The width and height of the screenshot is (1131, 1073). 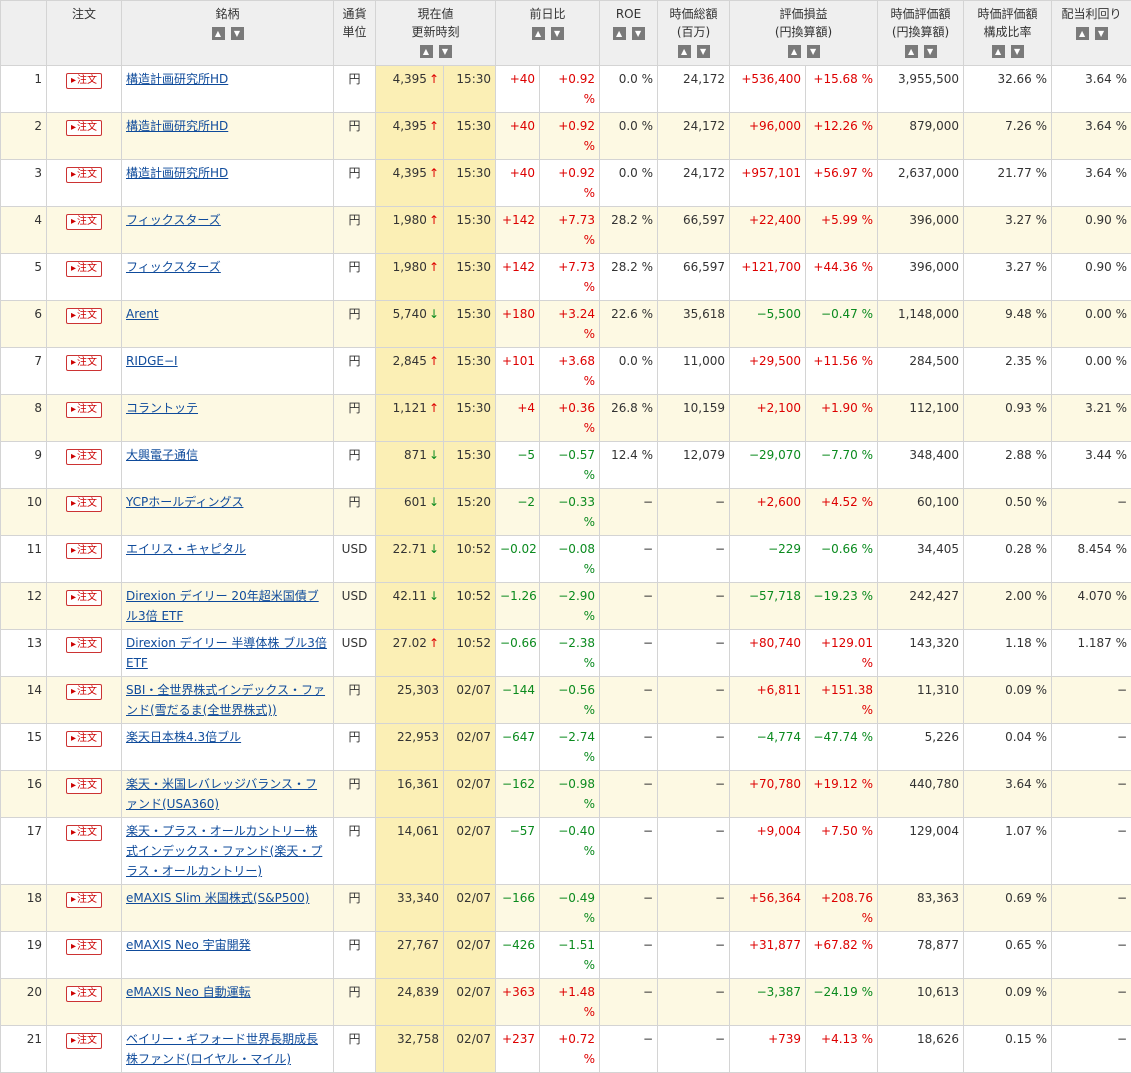 I want to click on roe-cell: −, so click(x=629, y=559).